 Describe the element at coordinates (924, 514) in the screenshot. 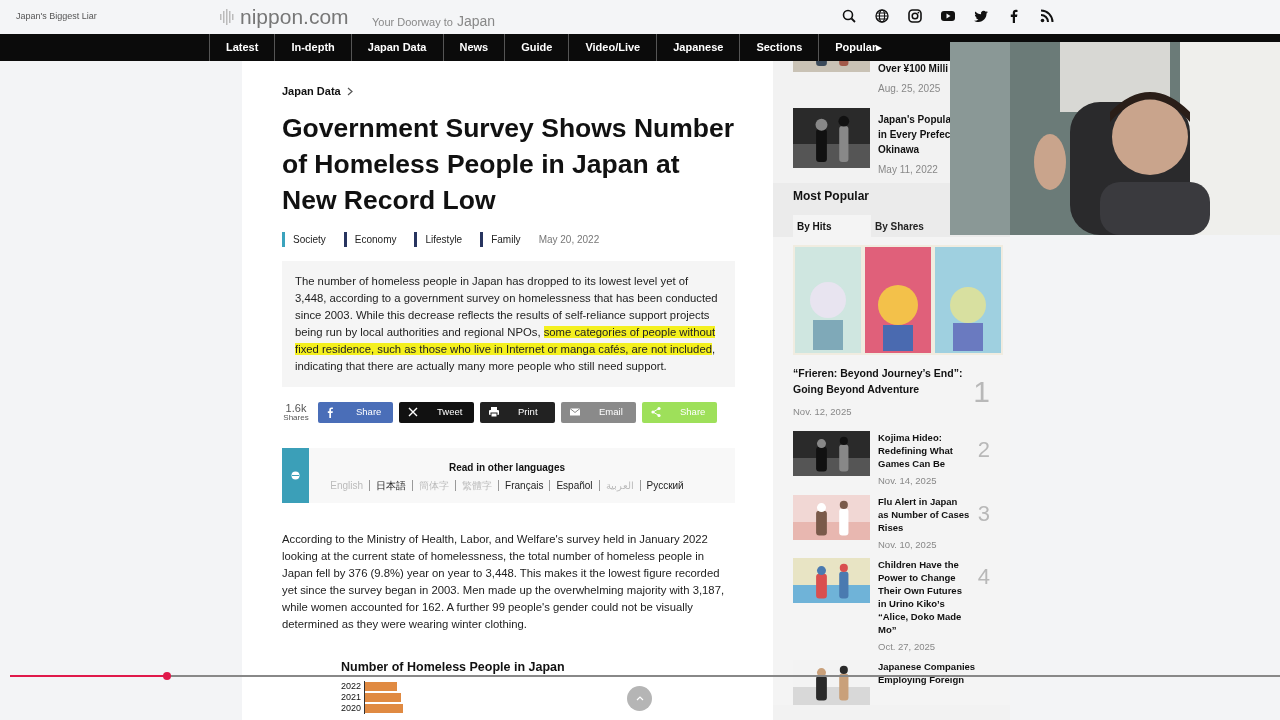

I see `article-link: Flu Alert in Japan as Number of Cases Rises` at that location.